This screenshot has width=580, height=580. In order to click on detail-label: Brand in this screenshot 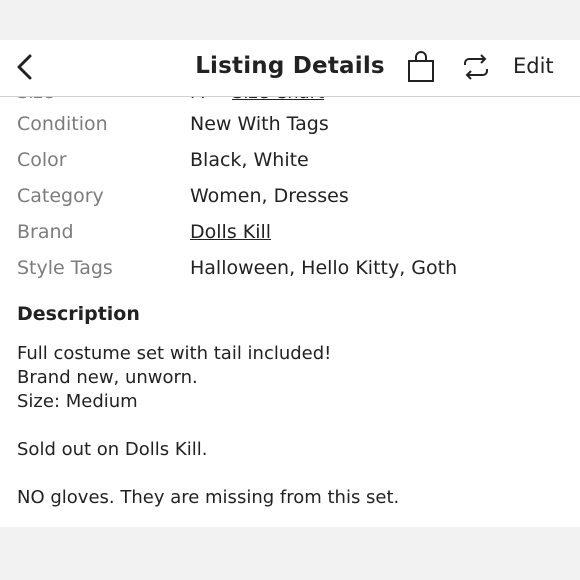, I will do `click(45, 232)`.